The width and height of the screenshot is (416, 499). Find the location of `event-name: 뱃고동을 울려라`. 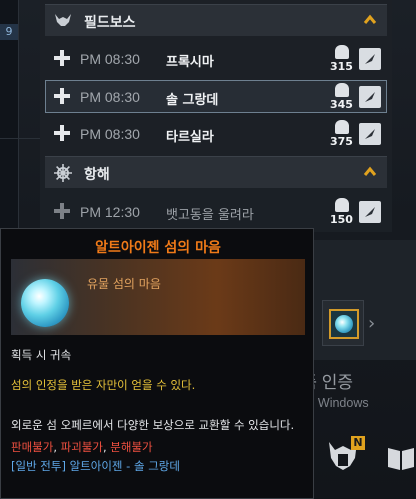

event-name: 뱃고동을 울려라 is located at coordinates (210, 215).